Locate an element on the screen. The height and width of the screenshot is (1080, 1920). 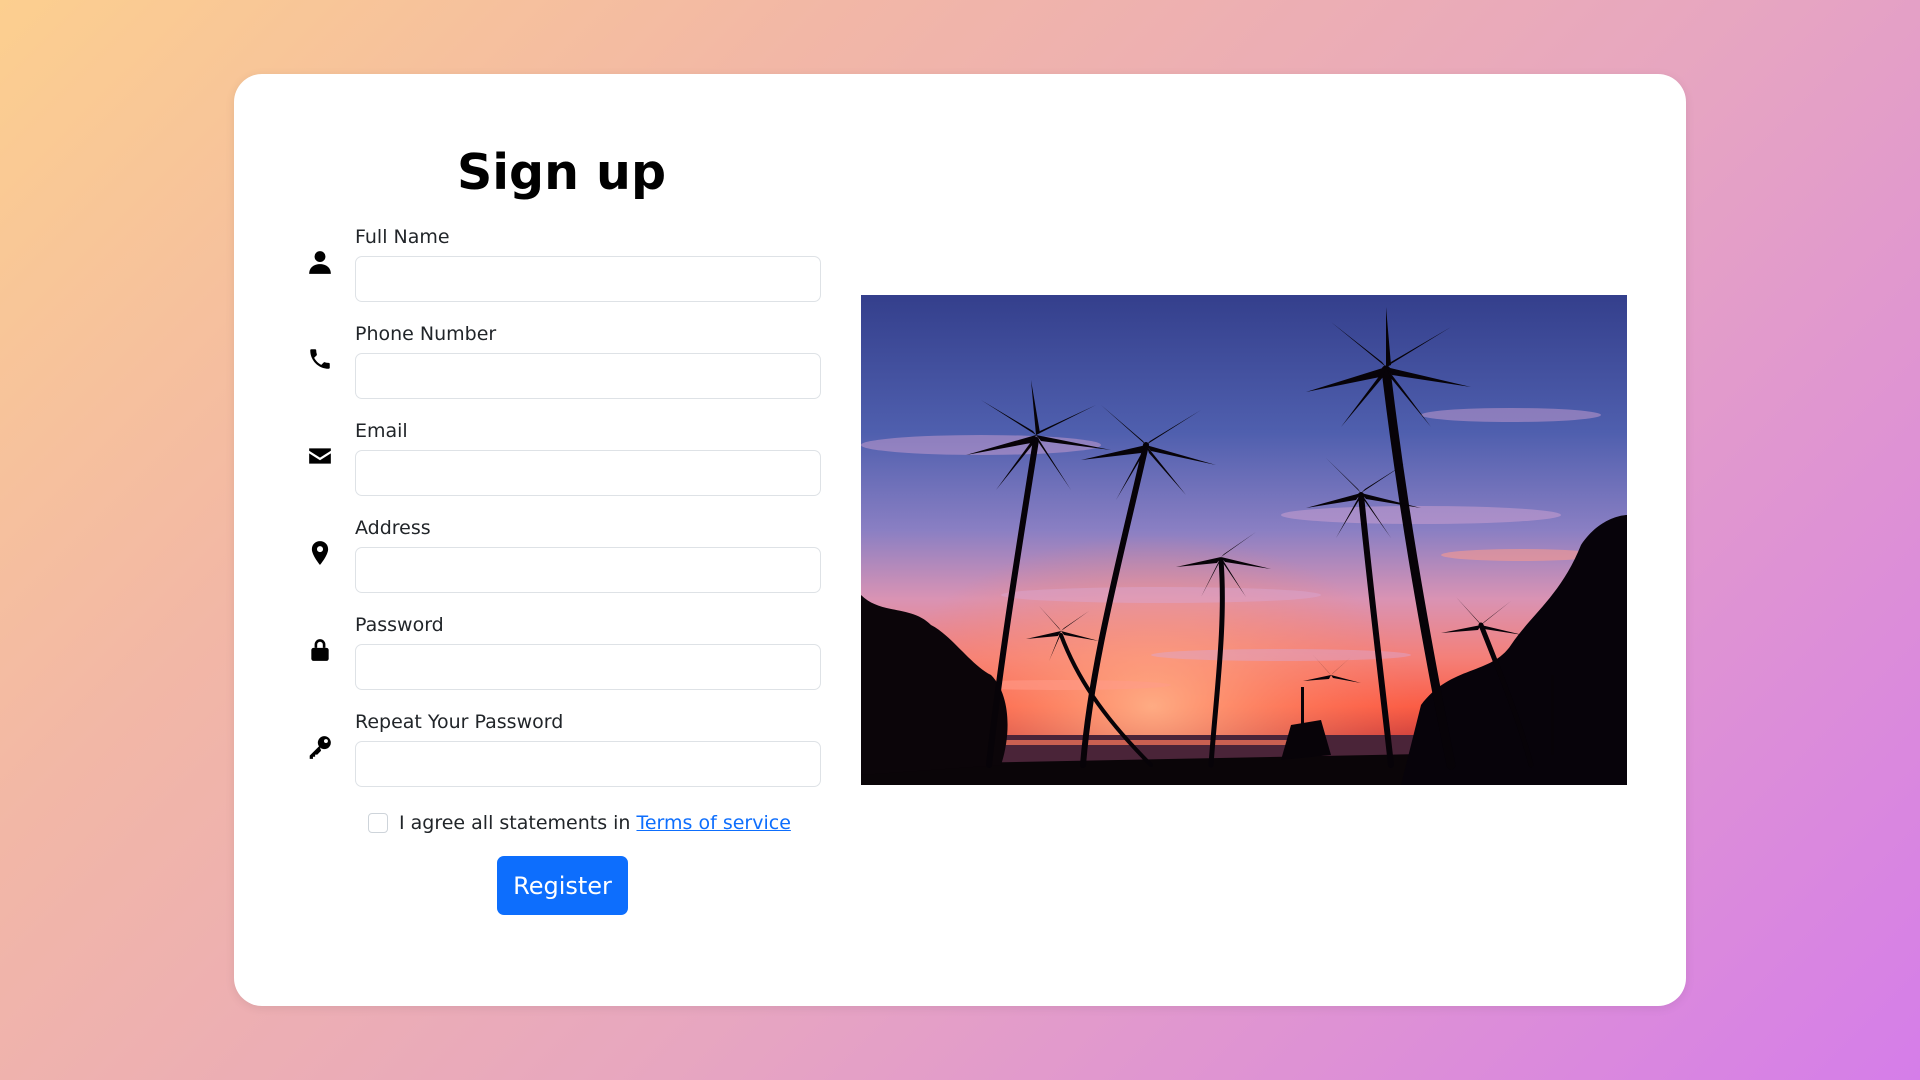
address-input is located at coordinates (588, 570).